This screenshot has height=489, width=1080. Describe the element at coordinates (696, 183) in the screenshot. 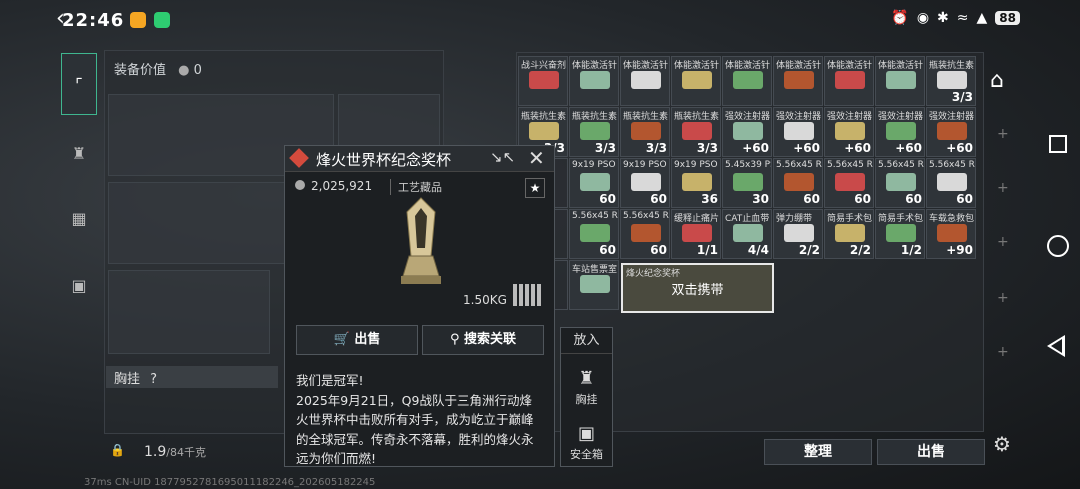

I see `stash-item-cell: 9x19 PSO 36` at that location.